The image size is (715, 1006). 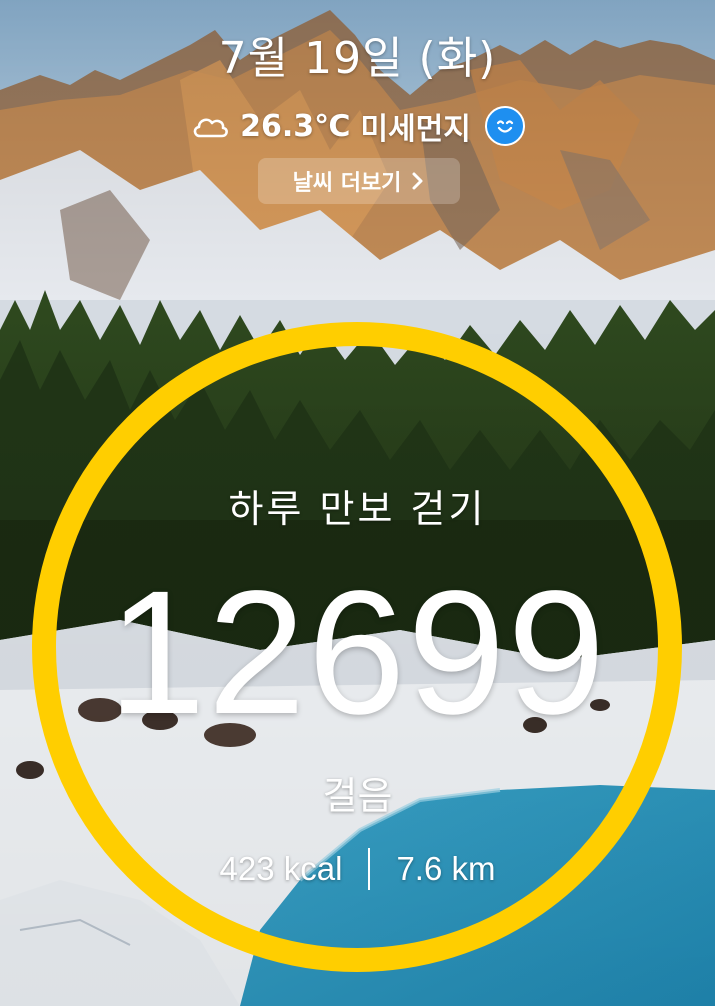 What do you see at coordinates (295, 126) in the screenshot?
I see `temperature-label: 26.3℃` at bounding box center [295, 126].